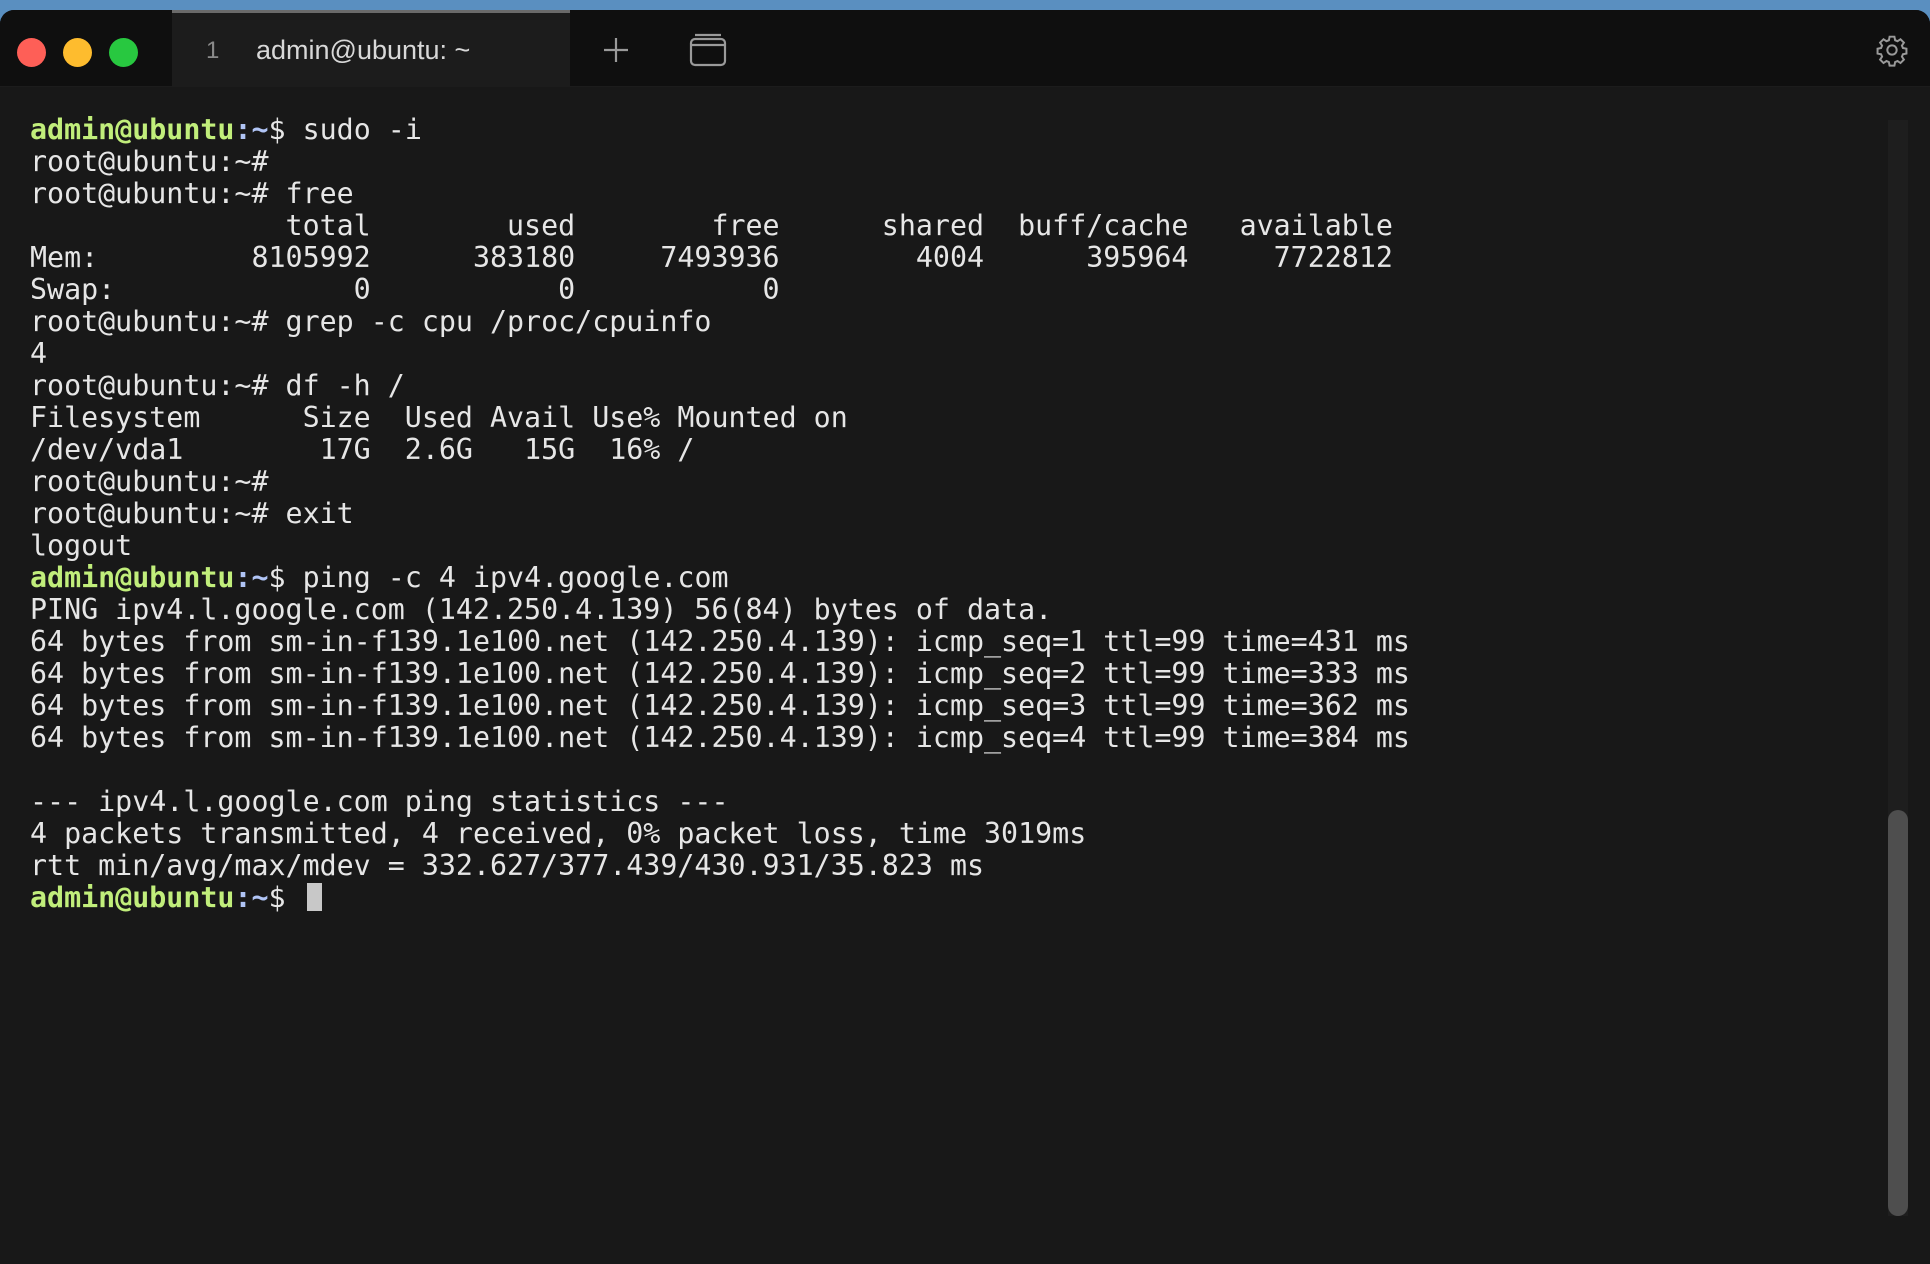 This screenshot has width=1930, height=1264. Describe the element at coordinates (950, 354) in the screenshot. I see `terminal-line: 4` at that location.